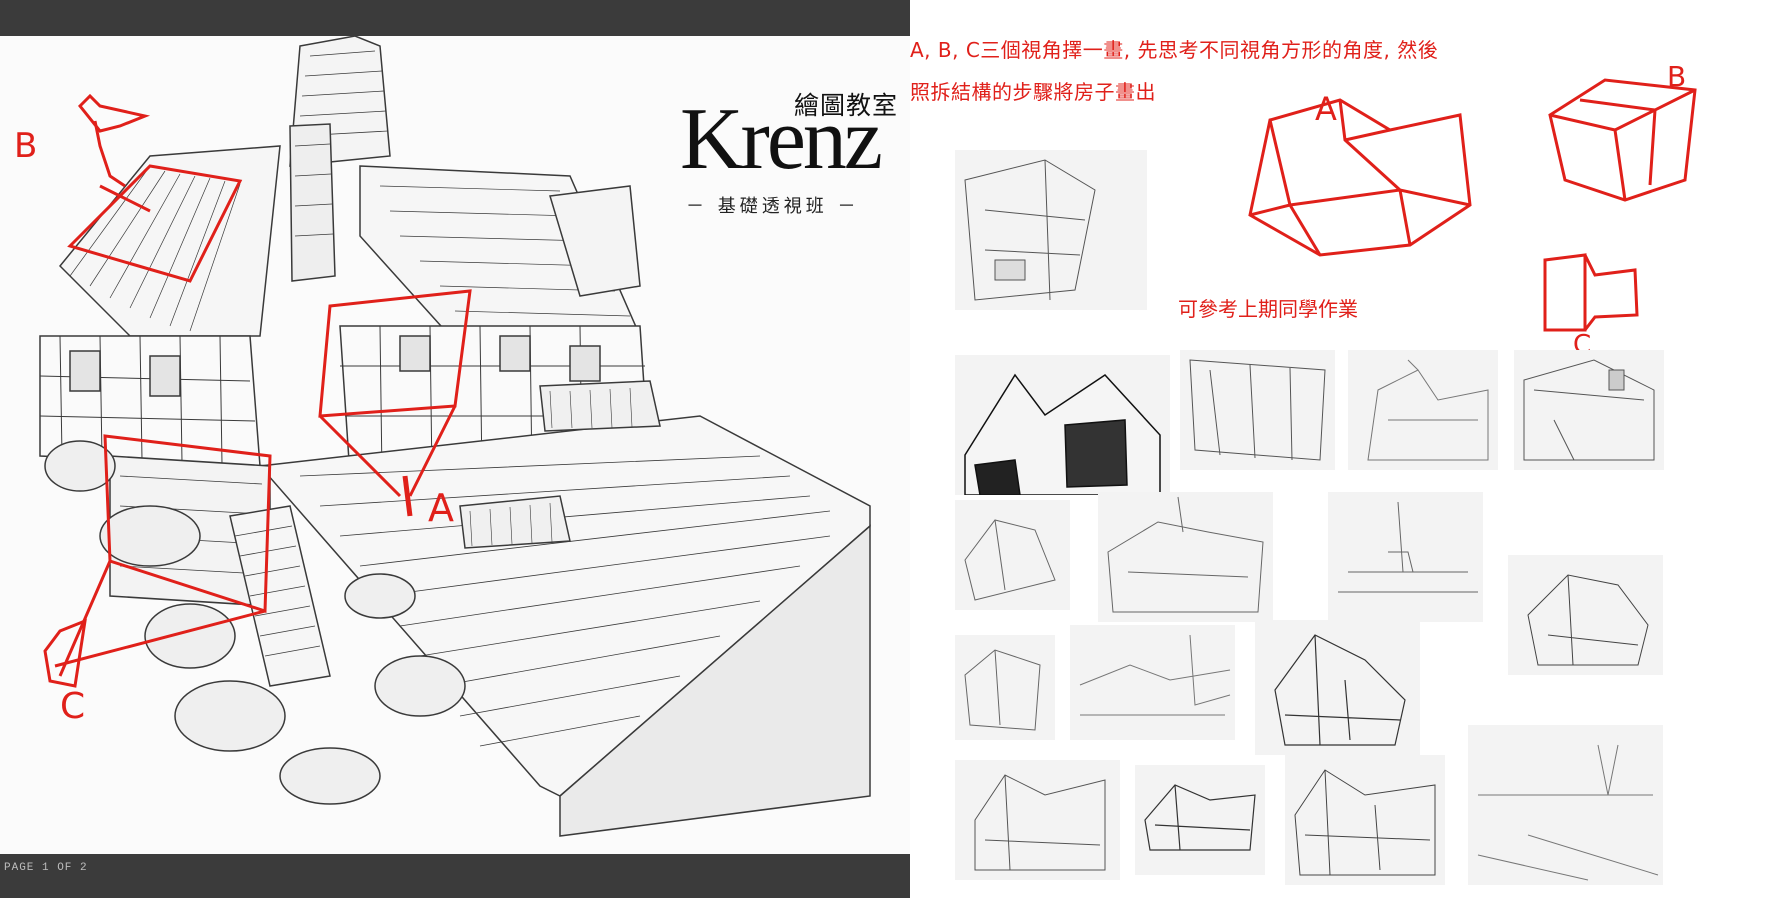  I want to click on marker-a: A, so click(441, 508).